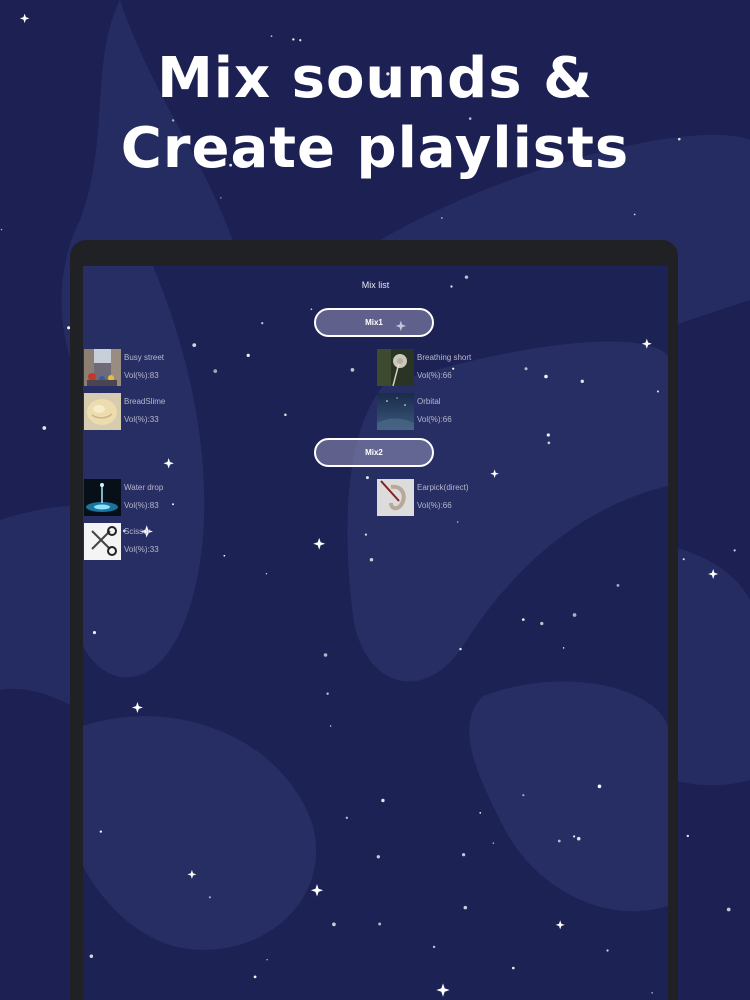  Describe the element at coordinates (137, 531) in the screenshot. I see `sound-name: Scissor` at that location.